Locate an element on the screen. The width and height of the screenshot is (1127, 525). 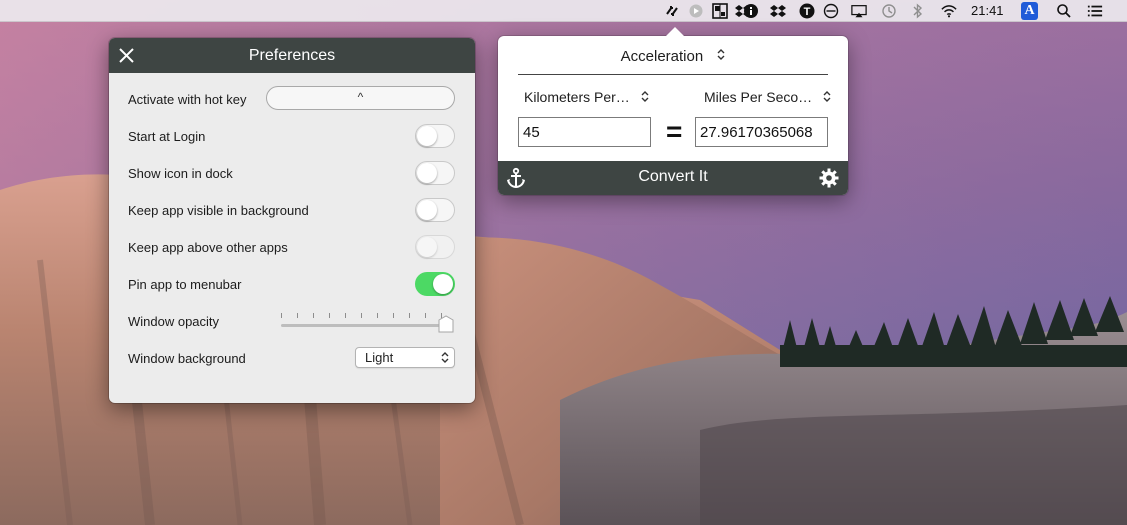
pref-label-window-background: Window background is located at coordinates (187, 358).